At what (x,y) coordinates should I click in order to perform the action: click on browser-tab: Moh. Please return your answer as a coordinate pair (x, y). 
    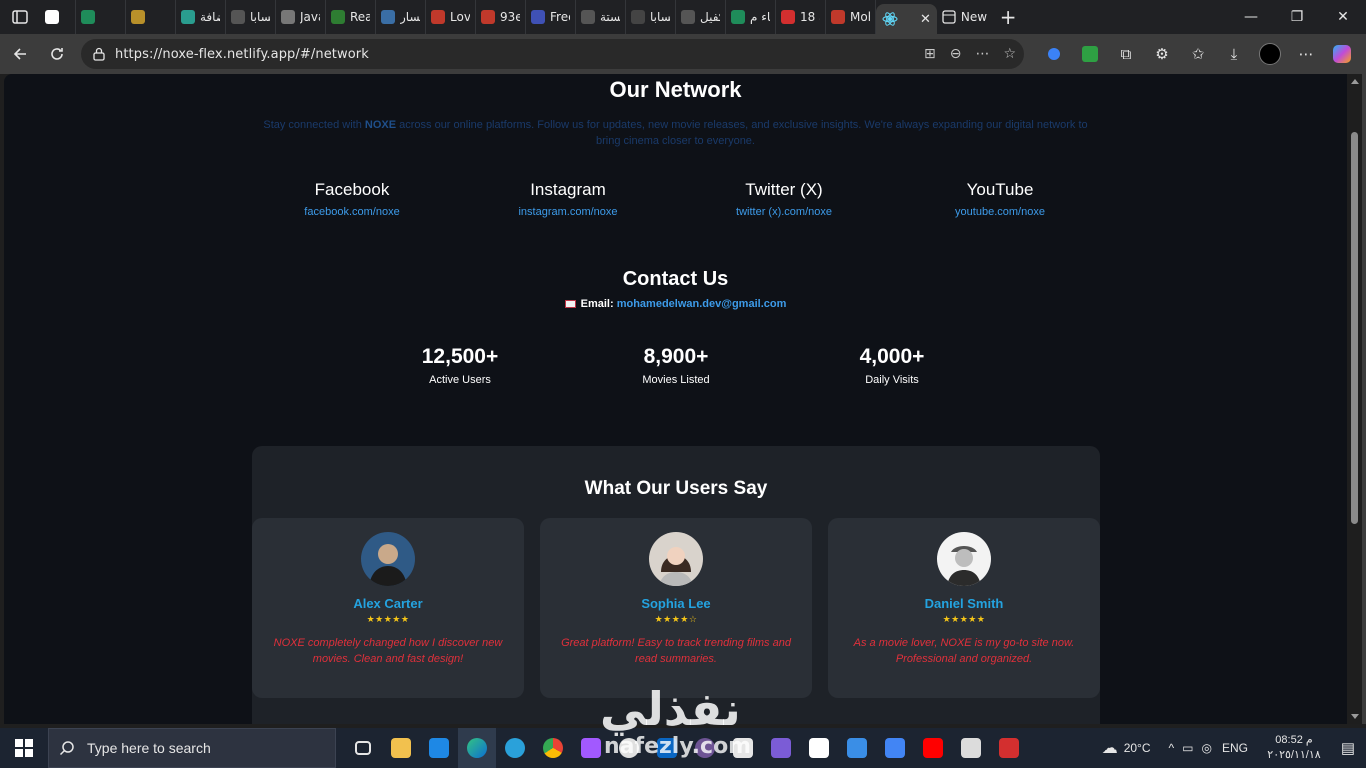
    Looking at the image, I should click on (851, 17).